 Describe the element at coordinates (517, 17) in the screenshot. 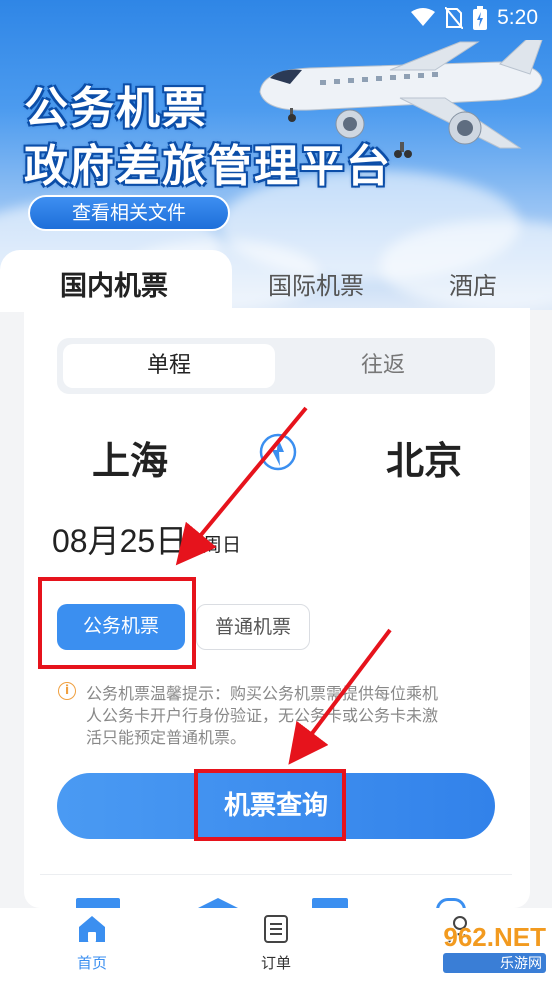

I see `status-time: 5:20` at that location.